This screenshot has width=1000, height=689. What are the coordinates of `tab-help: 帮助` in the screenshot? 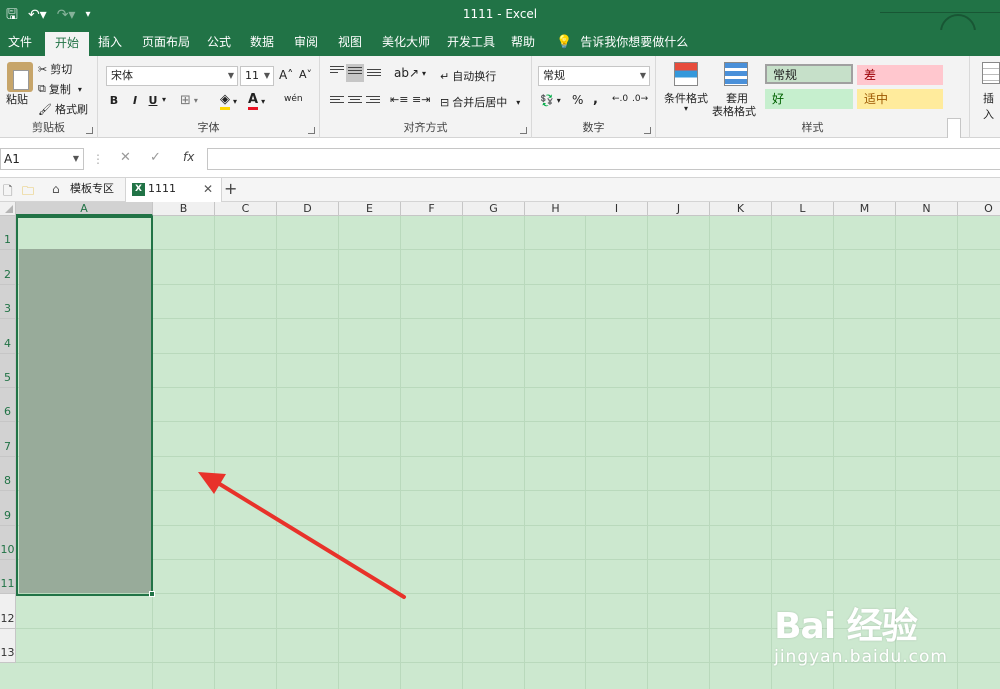 It's located at (523, 43).